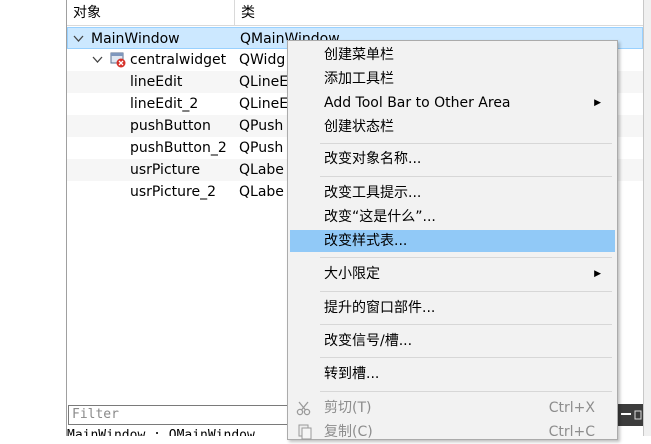 This screenshot has width=651, height=444. I want to click on tree-header: 对象 类, so click(355, 13).